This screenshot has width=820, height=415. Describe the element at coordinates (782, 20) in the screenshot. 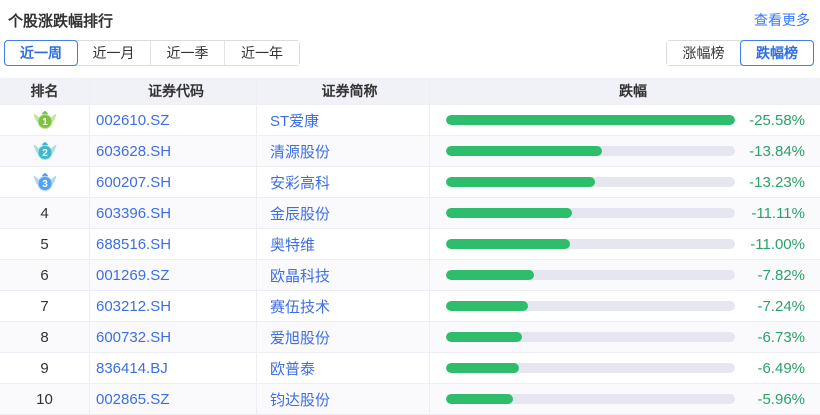

I see `view-more-link: 查看更多` at that location.